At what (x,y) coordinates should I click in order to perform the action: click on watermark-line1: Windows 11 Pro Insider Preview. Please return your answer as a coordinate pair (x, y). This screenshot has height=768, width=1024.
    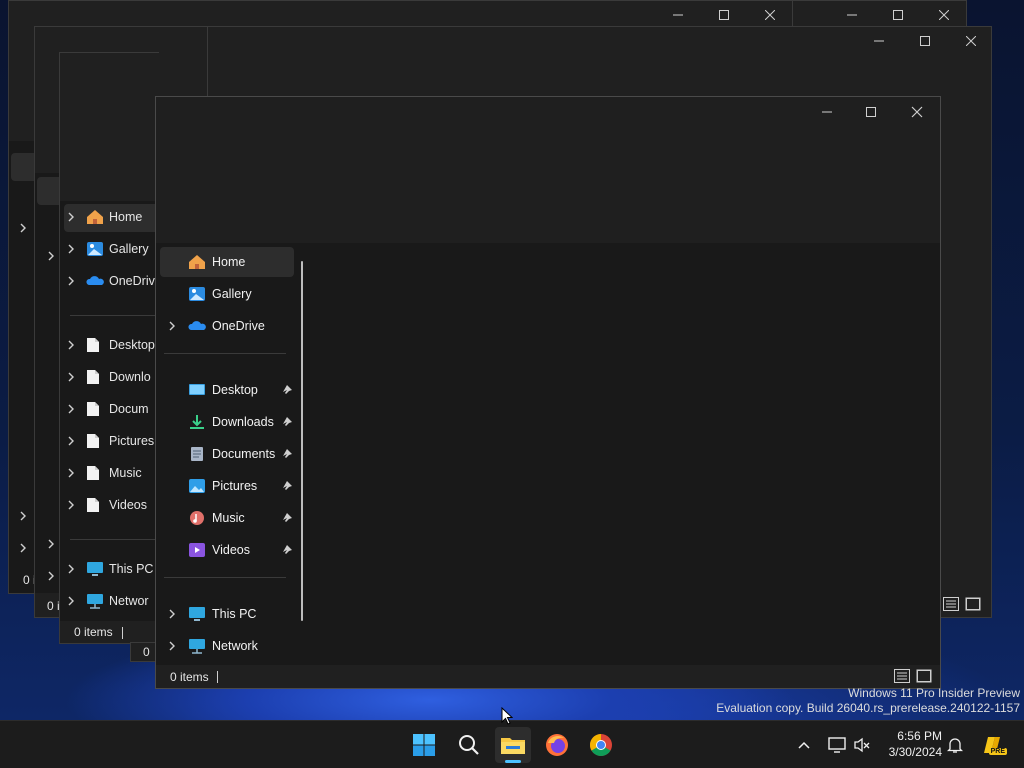
    Looking at the image, I should click on (934, 693).